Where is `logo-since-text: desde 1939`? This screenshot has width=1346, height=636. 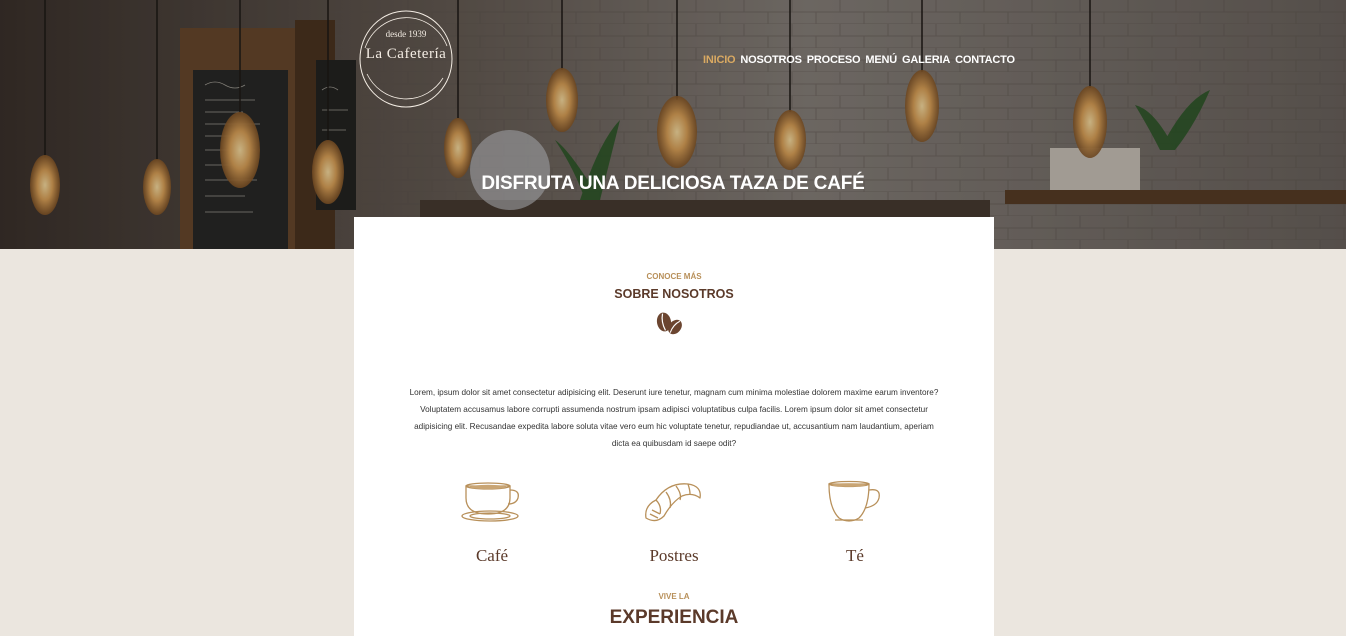 logo-since-text: desde 1939 is located at coordinates (406, 34).